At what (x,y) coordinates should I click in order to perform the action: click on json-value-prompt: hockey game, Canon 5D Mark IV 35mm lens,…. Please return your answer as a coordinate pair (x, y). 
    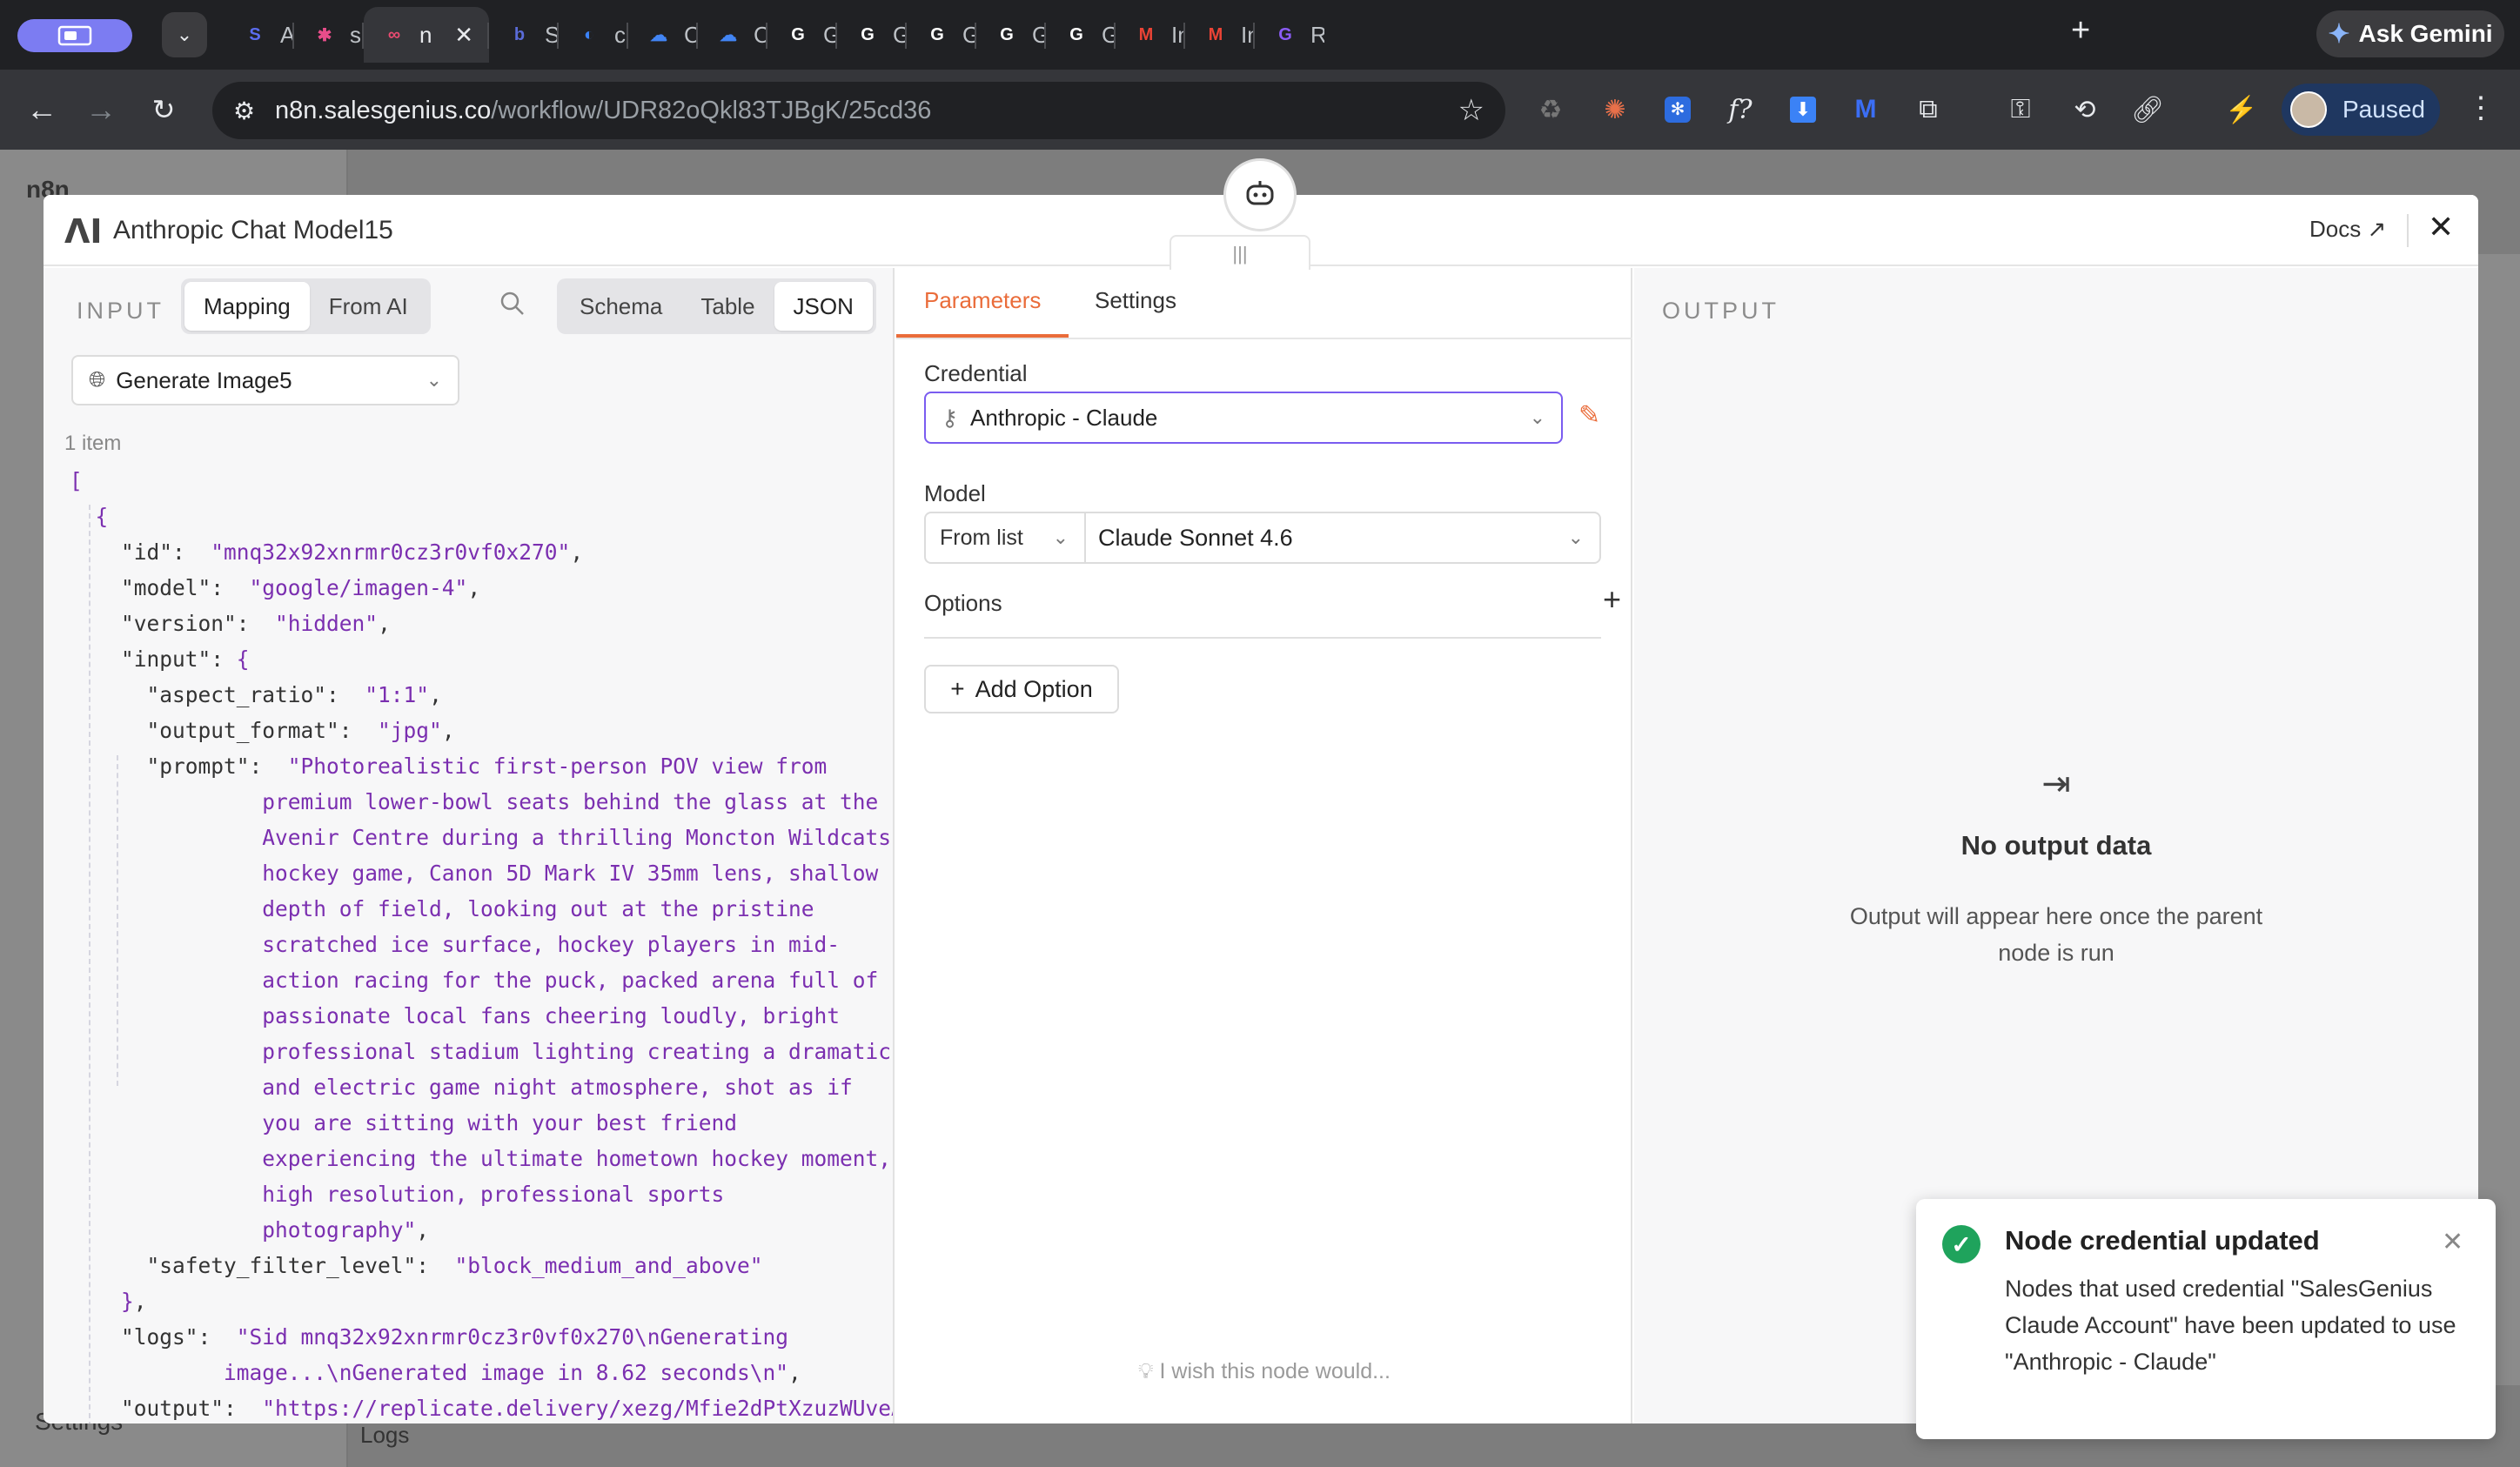
    Looking at the image, I should click on (570, 874).